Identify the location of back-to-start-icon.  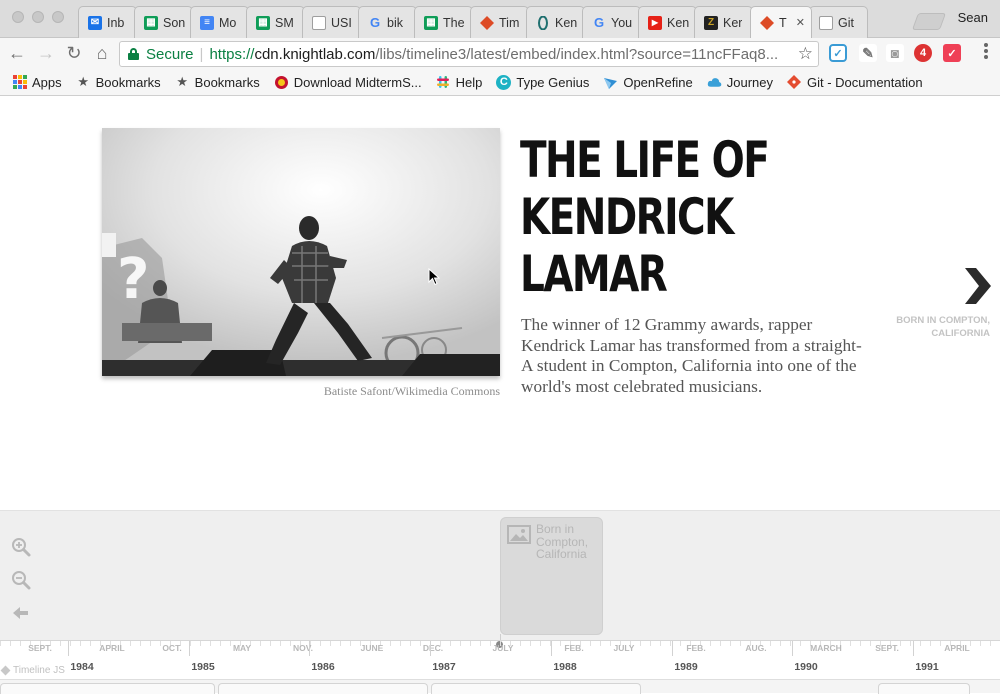
(21, 613).